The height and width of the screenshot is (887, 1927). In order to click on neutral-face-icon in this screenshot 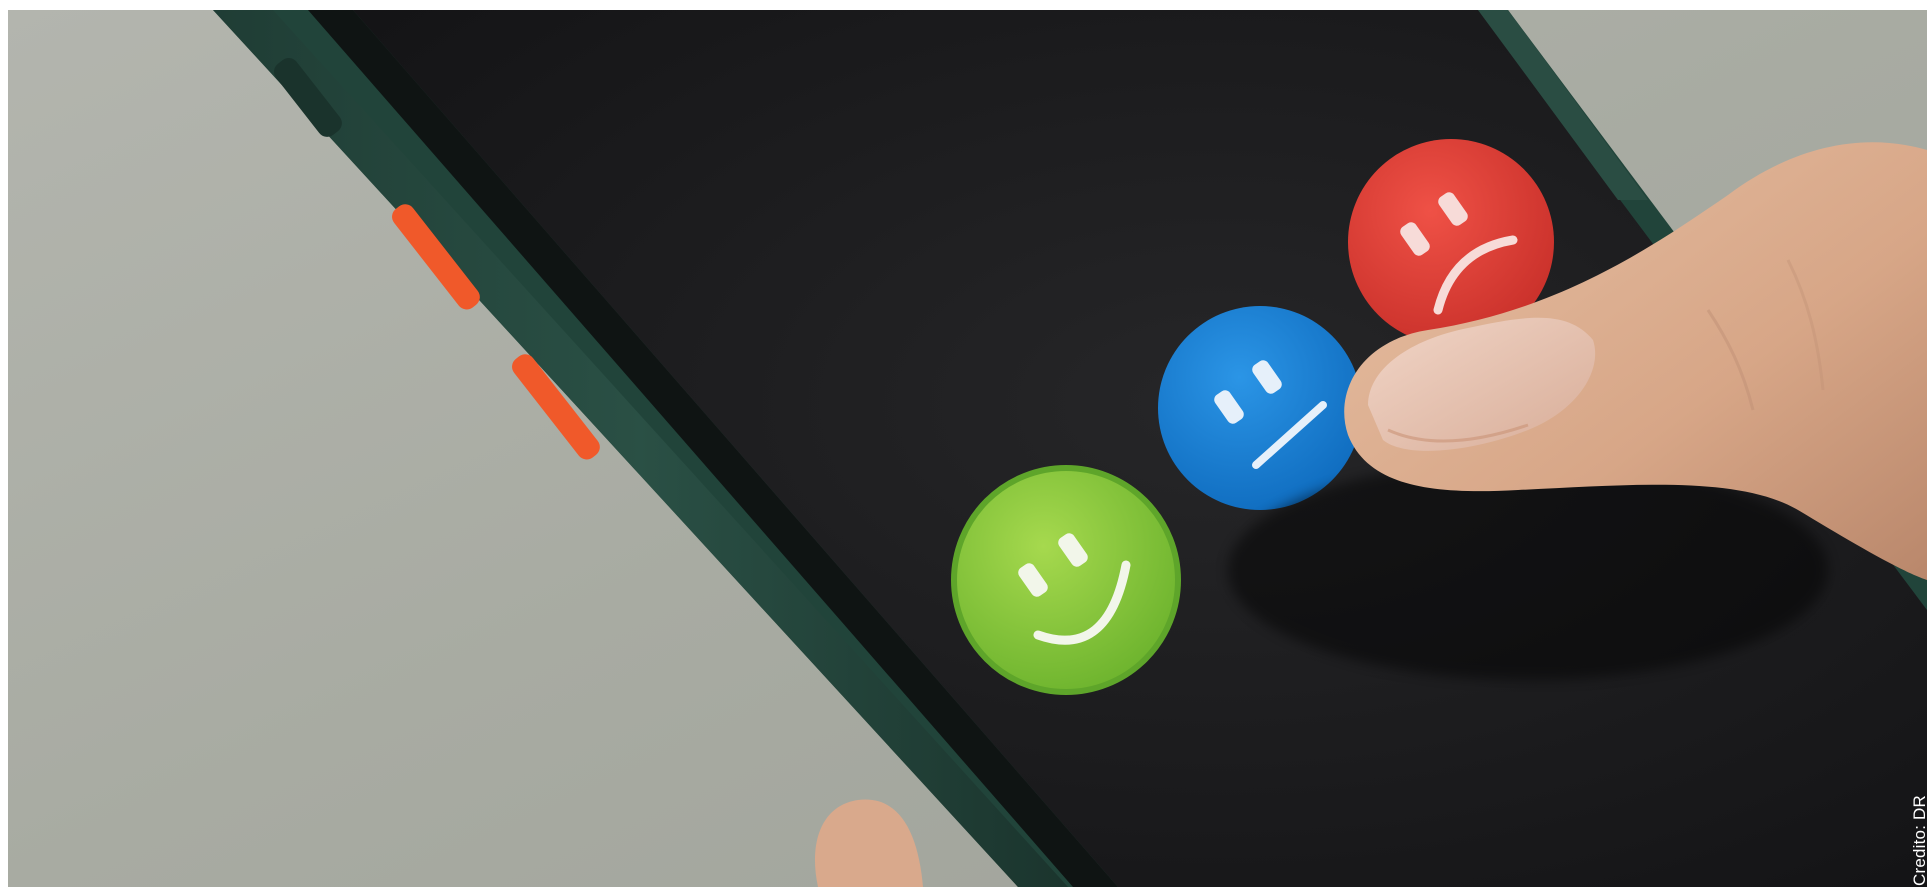, I will do `click(1260, 408)`.